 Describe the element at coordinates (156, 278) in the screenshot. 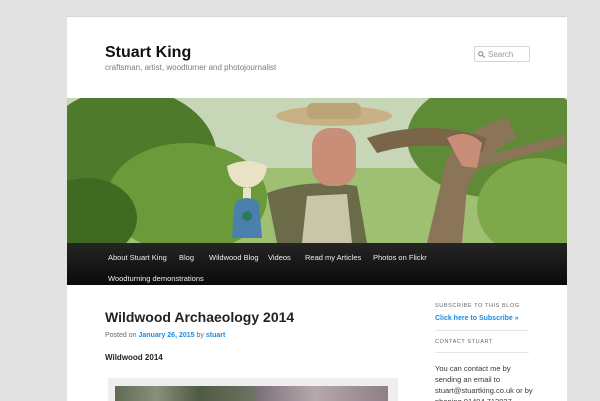

I see `nav-item-woodturning: Woodturning demonstrations` at that location.